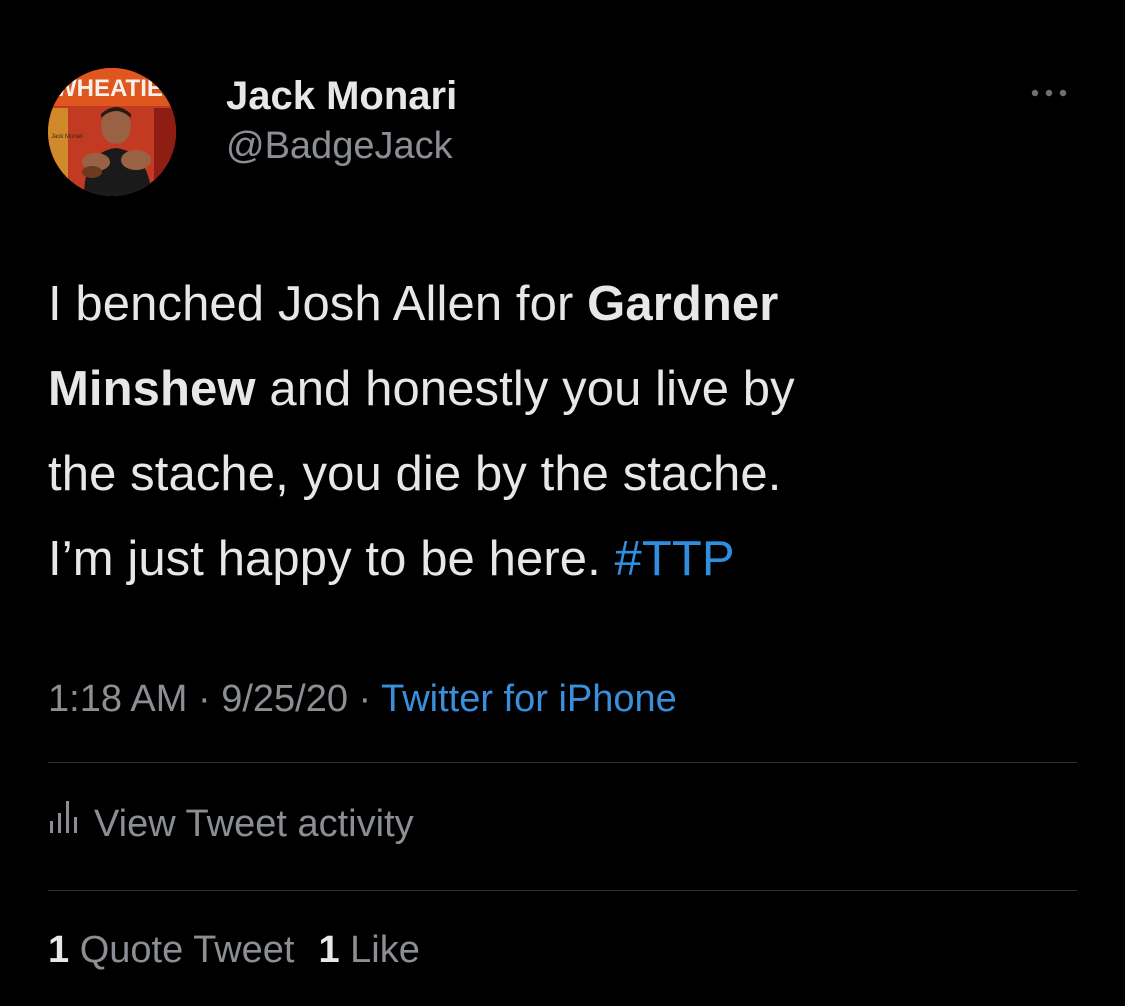 This screenshot has height=1006, width=1125. Describe the element at coordinates (683, 304) in the screenshot. I see `tweet-text-bold: Gardner` at that location.